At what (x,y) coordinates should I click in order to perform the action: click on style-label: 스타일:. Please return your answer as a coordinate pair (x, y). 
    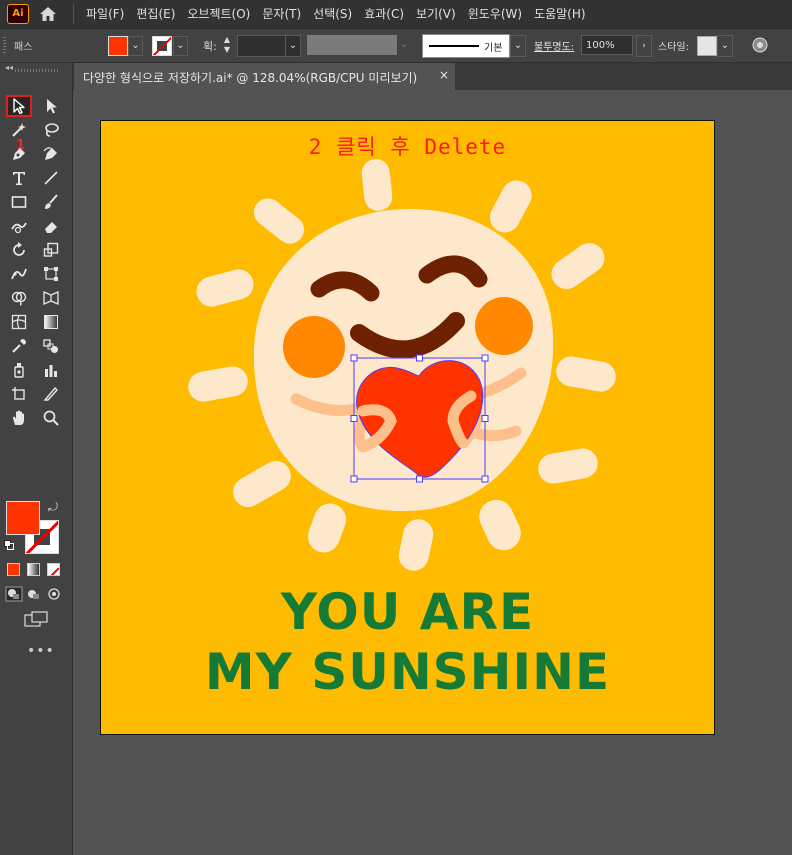
    Looking at the image, I should click on (673, 47).